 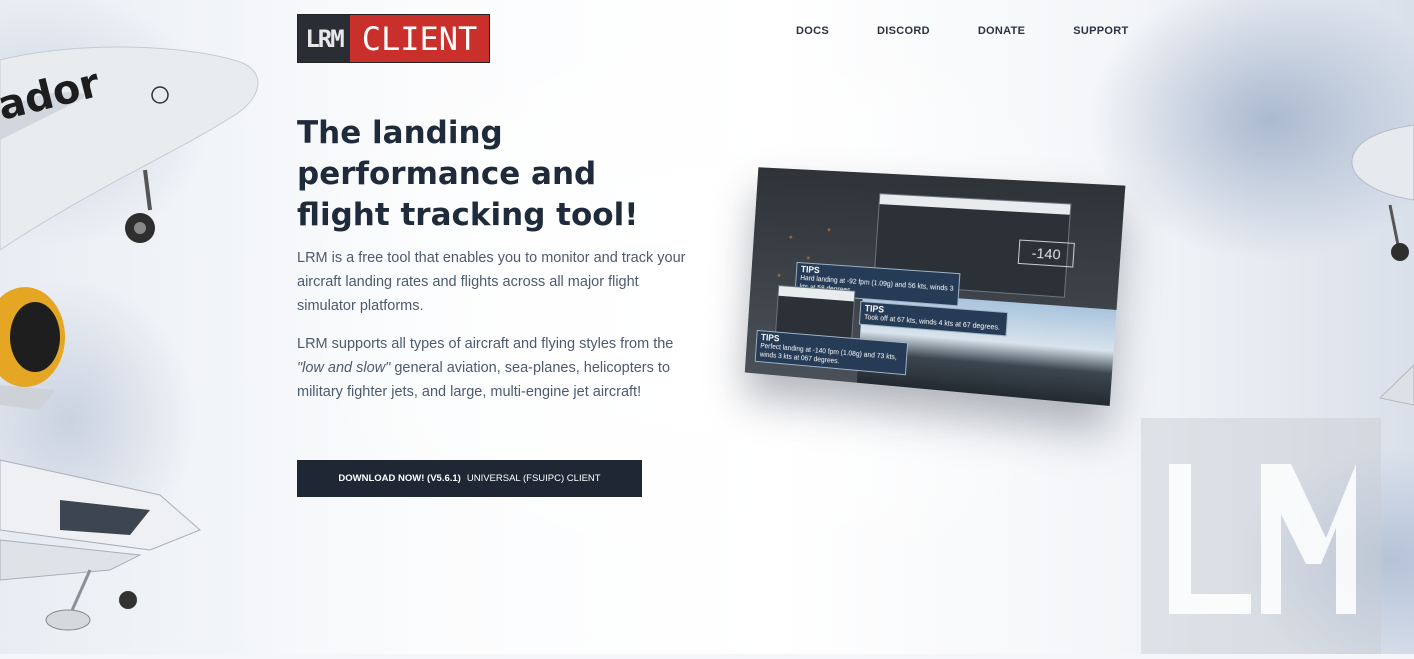 I want to click on nav-discord: DISCORD, so click(x=903, y=31).